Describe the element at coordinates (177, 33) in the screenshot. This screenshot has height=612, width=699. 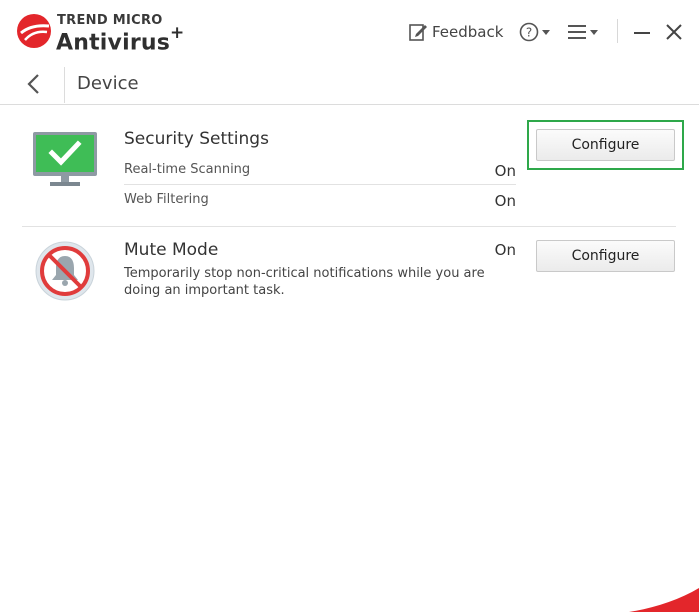
I see `brand-product-suffix: +` at that location.